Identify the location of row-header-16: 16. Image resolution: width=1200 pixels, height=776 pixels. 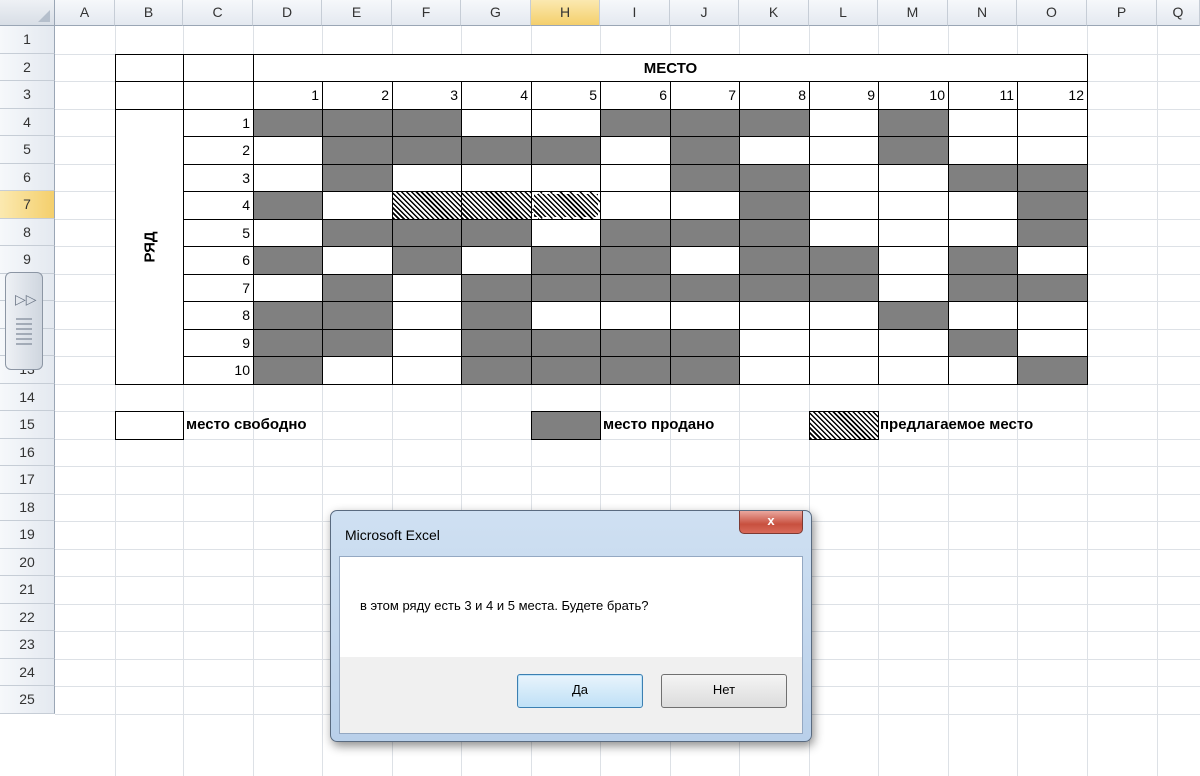
(27, 452).